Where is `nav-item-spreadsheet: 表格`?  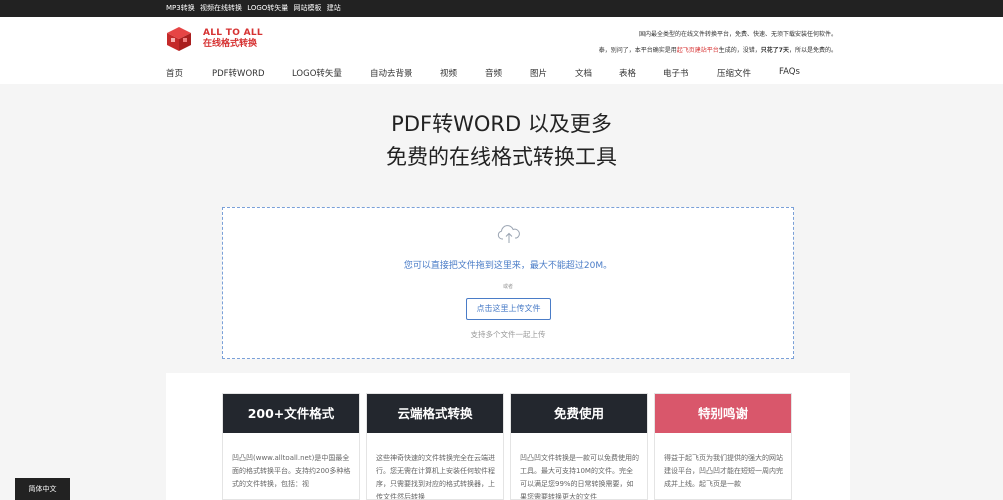
nav-item-spreadsheet: 表格 is located at coordinates (641, 73).